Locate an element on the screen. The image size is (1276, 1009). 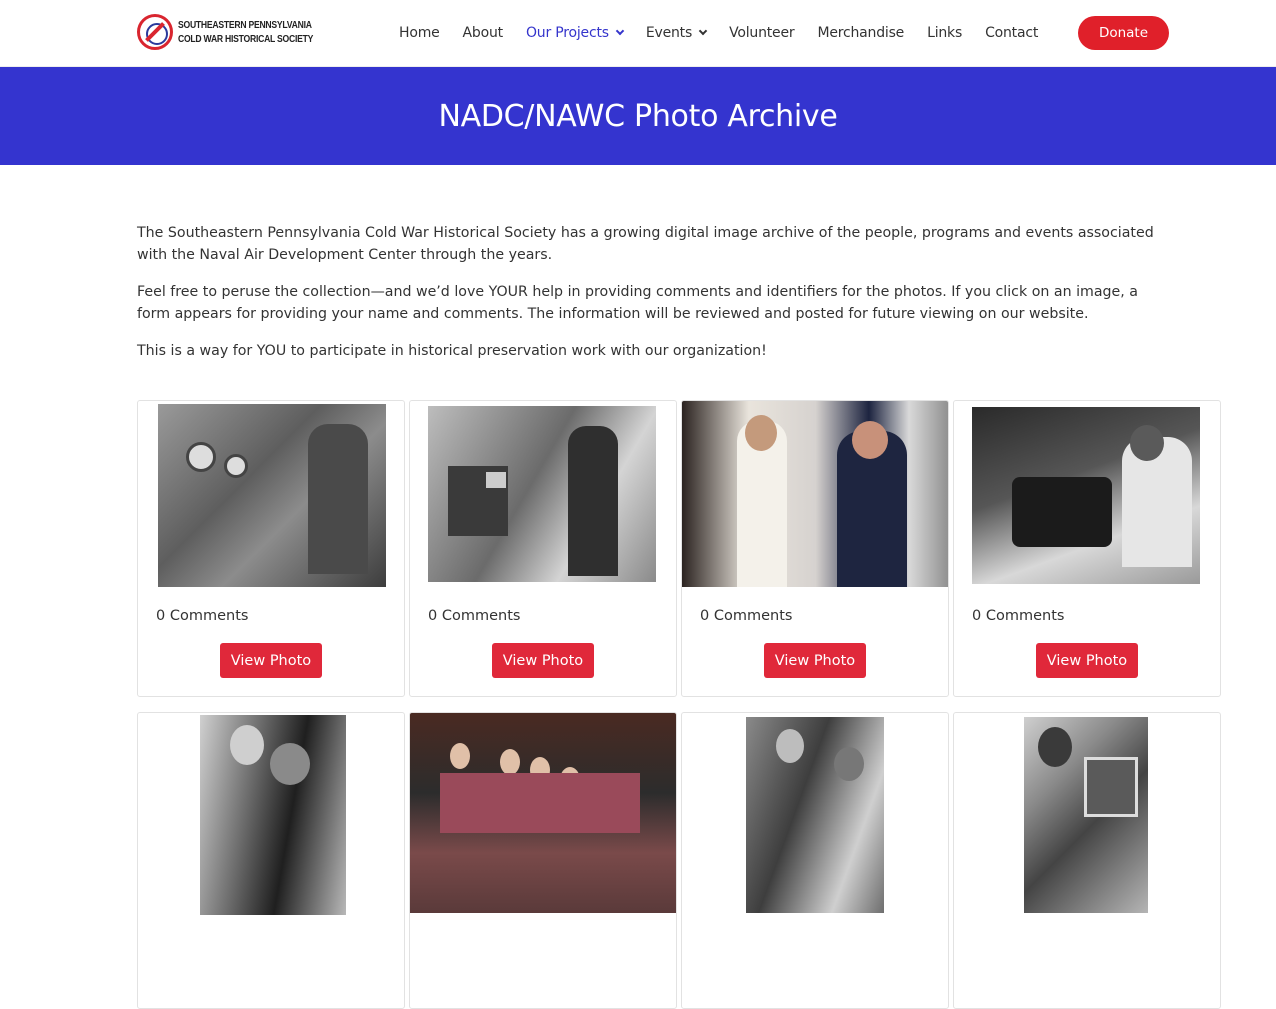
nav-events-label: Events is located at coordinates (669, 33).